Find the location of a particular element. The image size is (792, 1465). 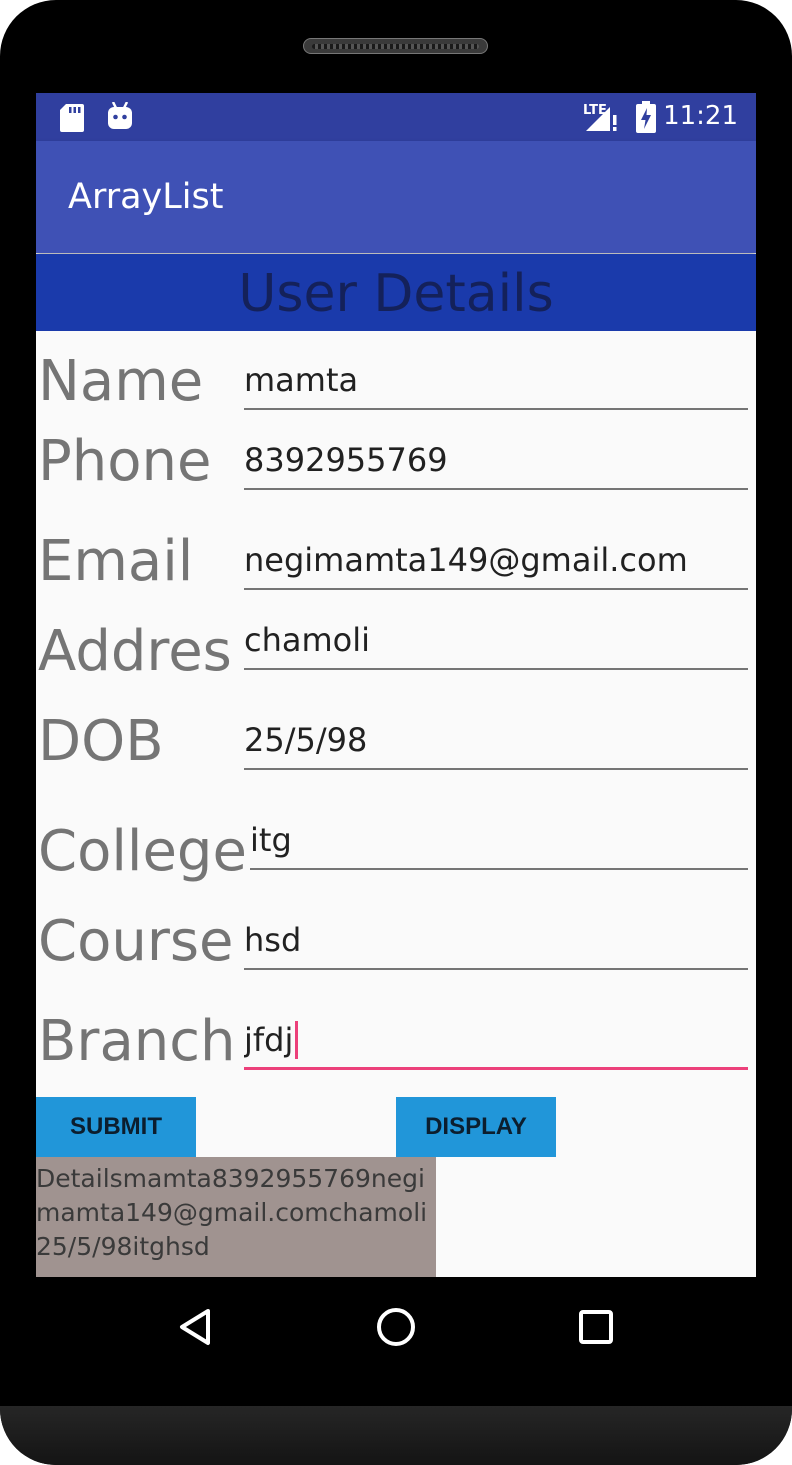

email-field: negimamta149@gmail.com is located at coordinates (496, 565).